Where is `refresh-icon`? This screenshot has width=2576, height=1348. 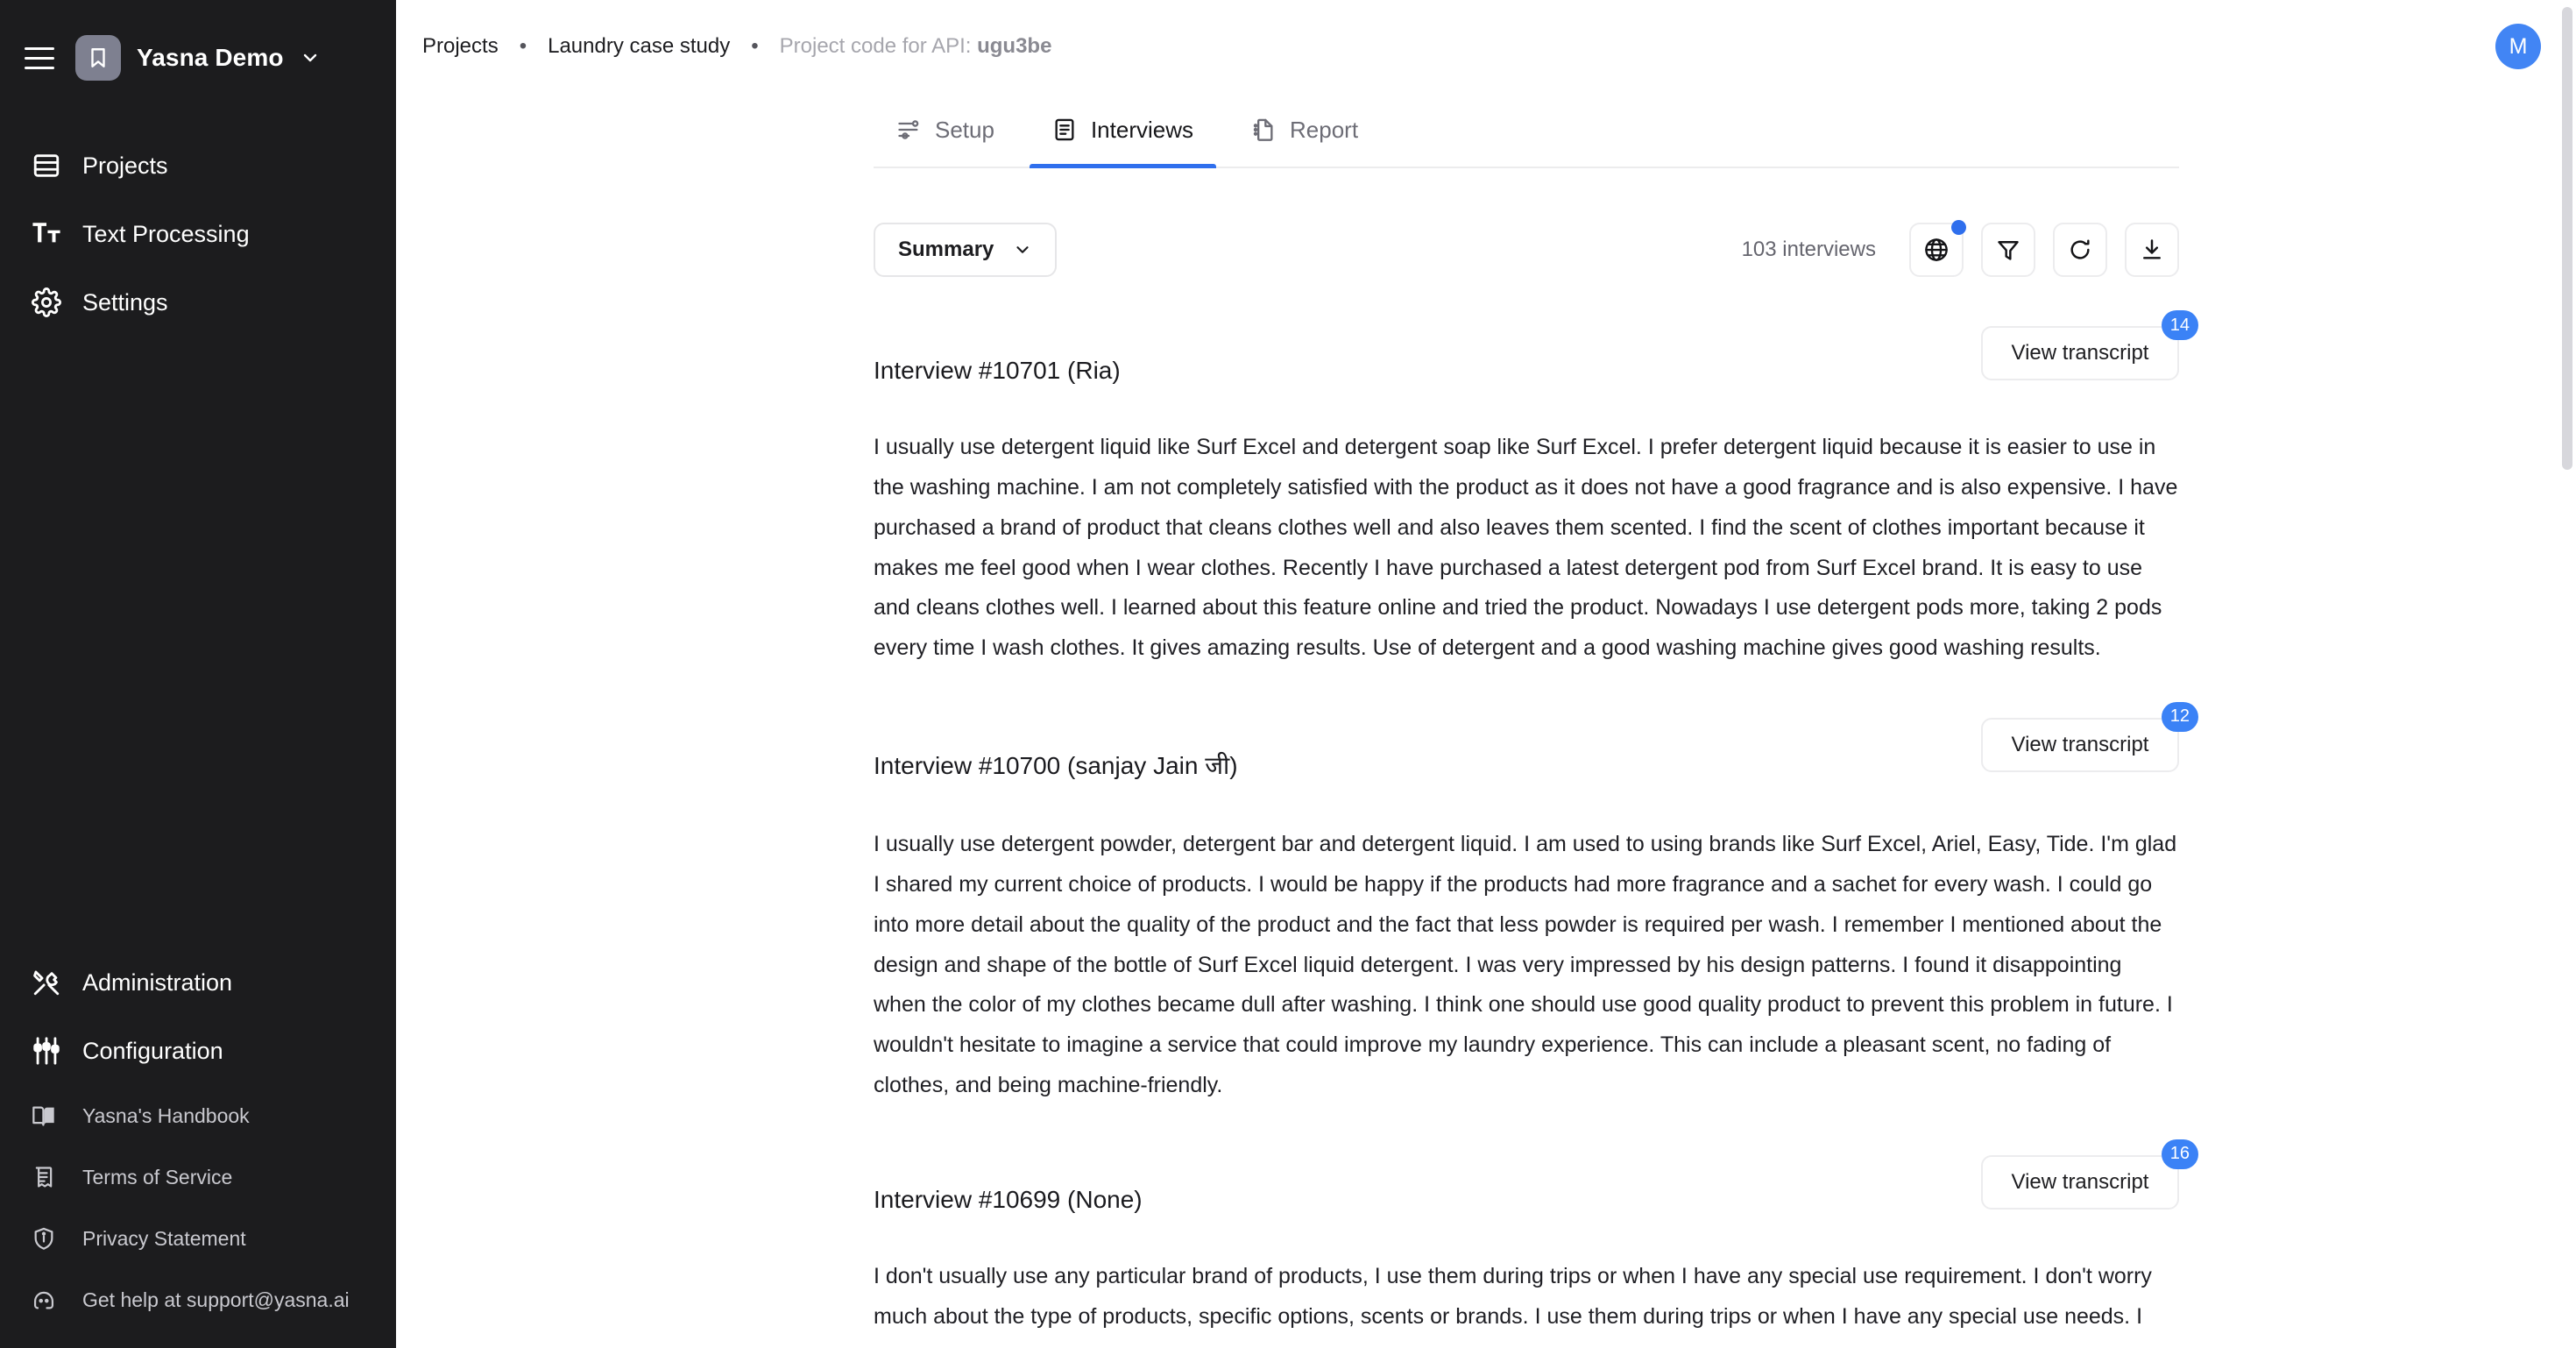 refresh-icon is located at coordinates (2080, 250).